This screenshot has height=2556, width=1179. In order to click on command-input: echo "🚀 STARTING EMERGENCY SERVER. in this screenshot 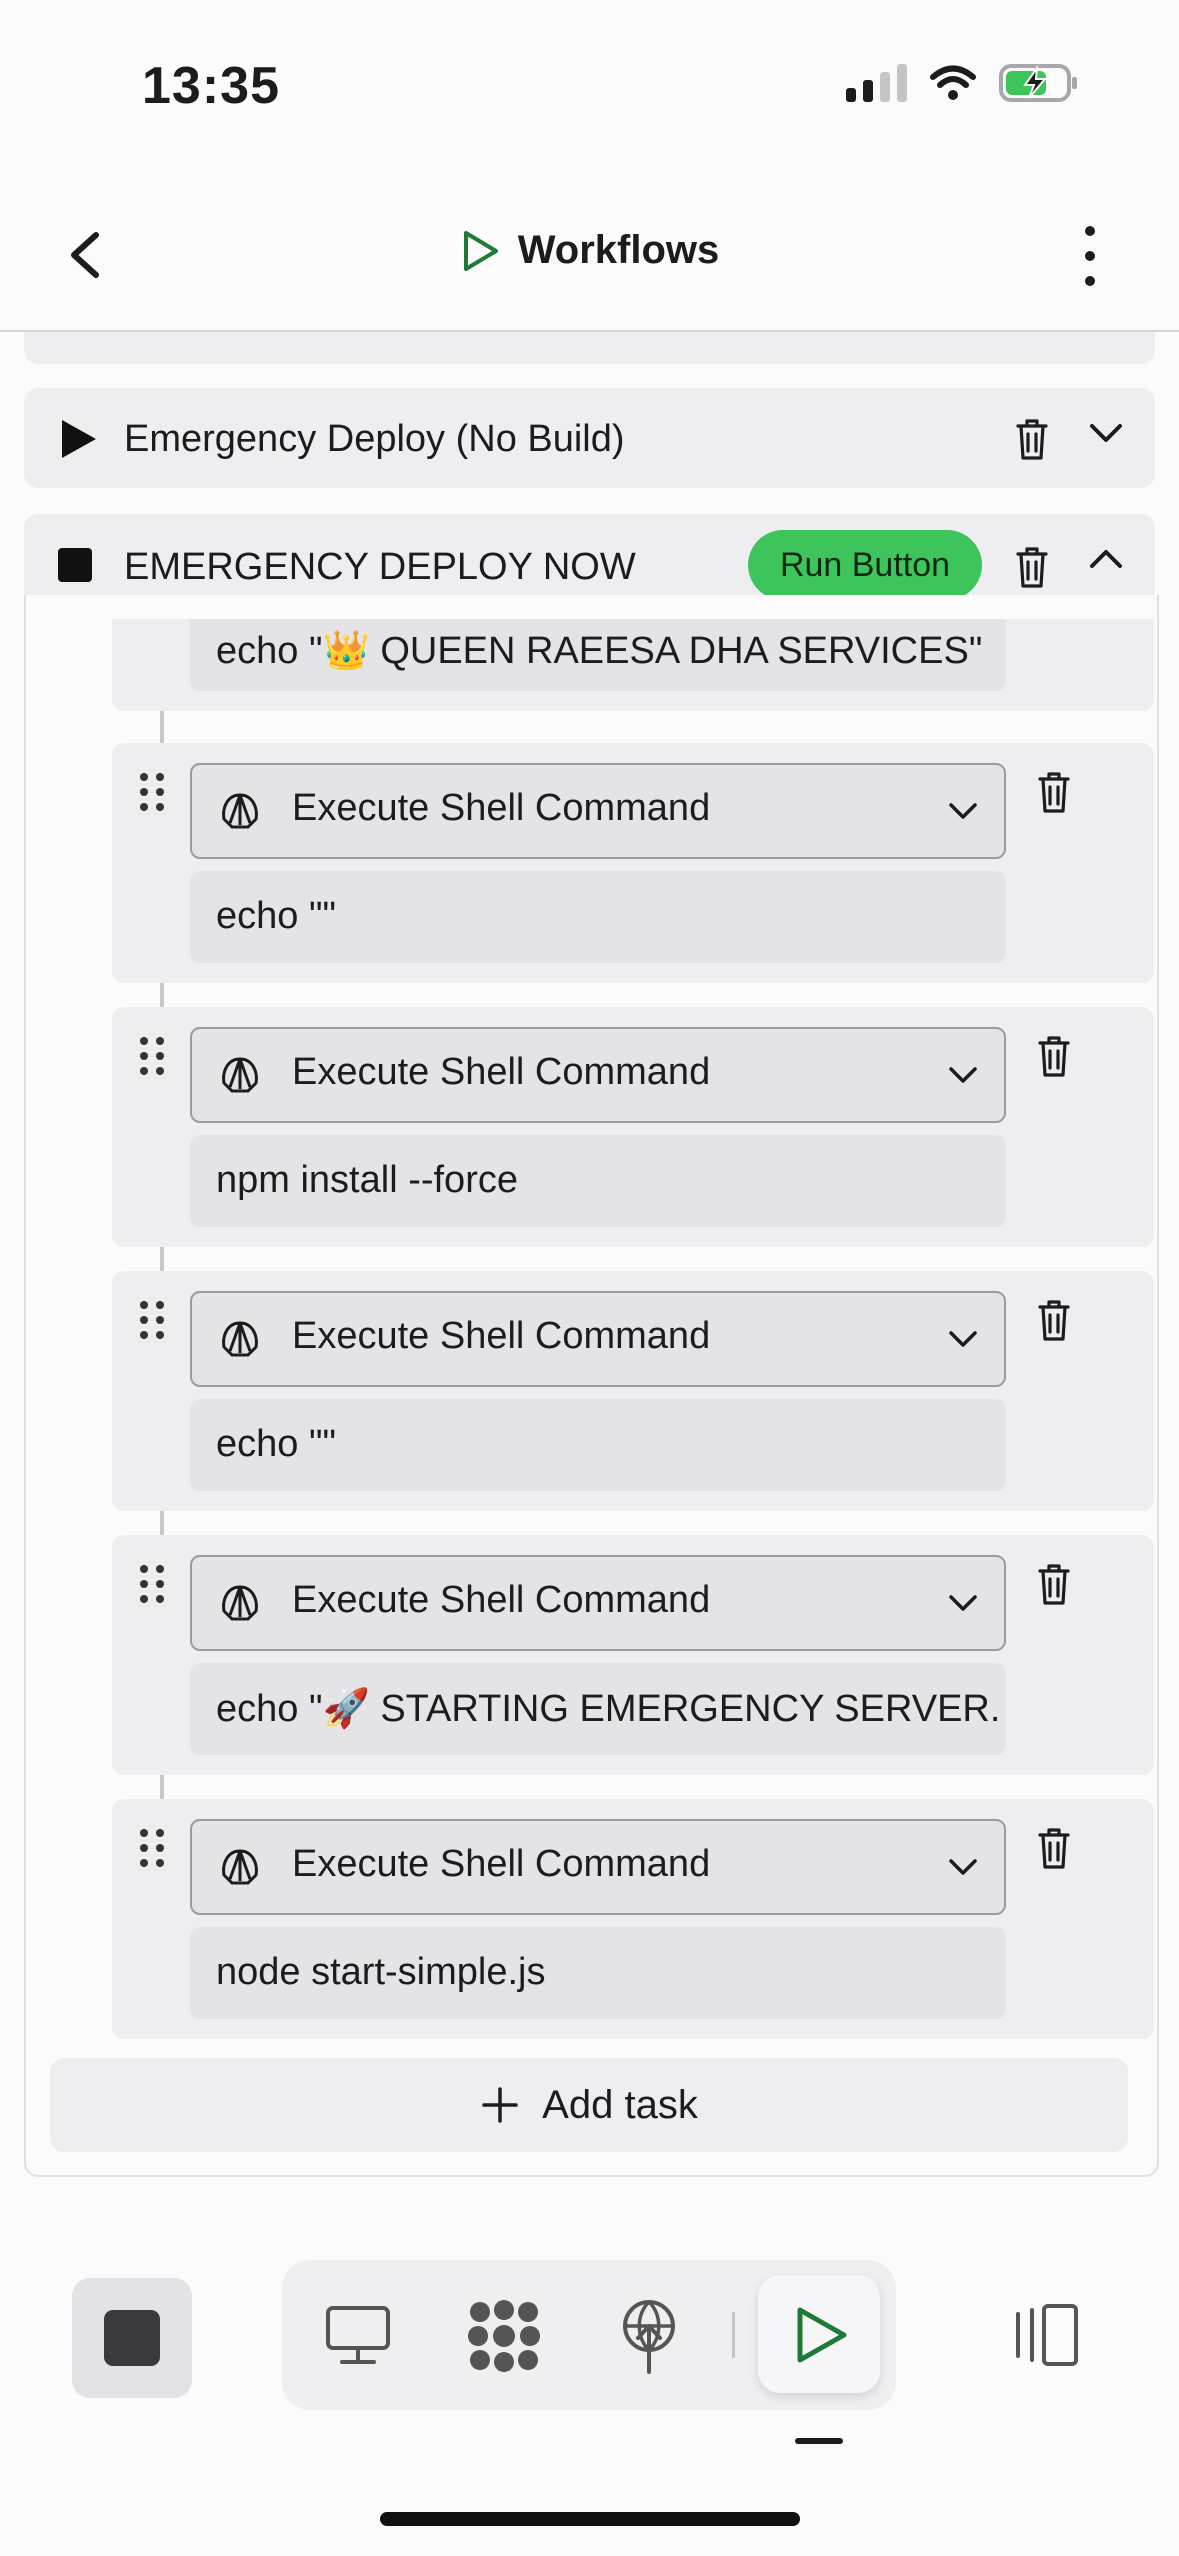, I will do `click(598, 1709)`.